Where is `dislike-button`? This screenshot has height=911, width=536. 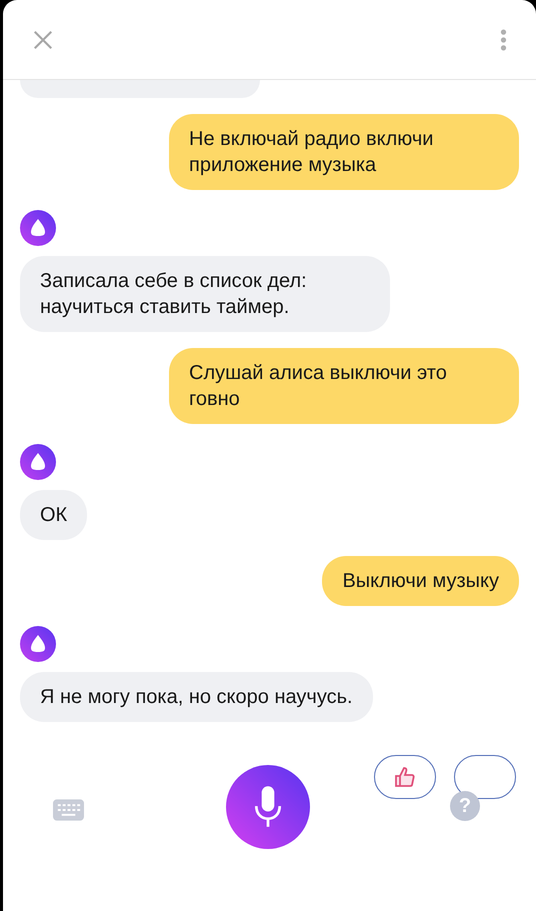
dislike-button is located at coordinates (485, 777).